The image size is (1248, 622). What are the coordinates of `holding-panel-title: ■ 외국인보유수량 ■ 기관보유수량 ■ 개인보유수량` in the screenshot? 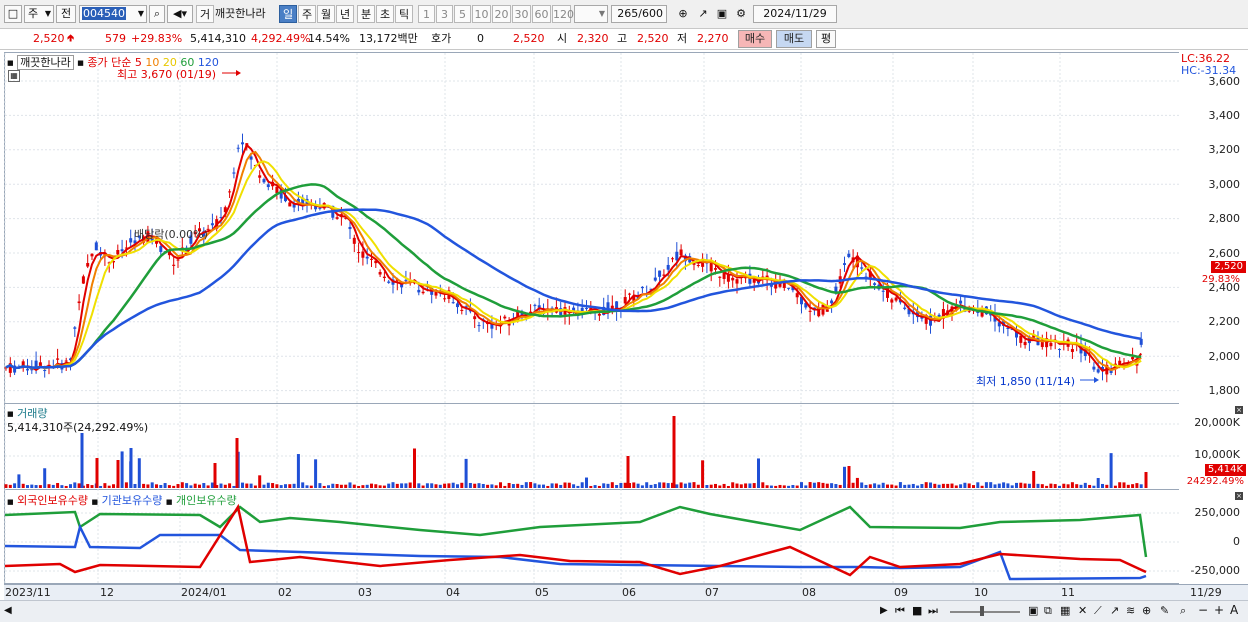 It's located at (122, 500).